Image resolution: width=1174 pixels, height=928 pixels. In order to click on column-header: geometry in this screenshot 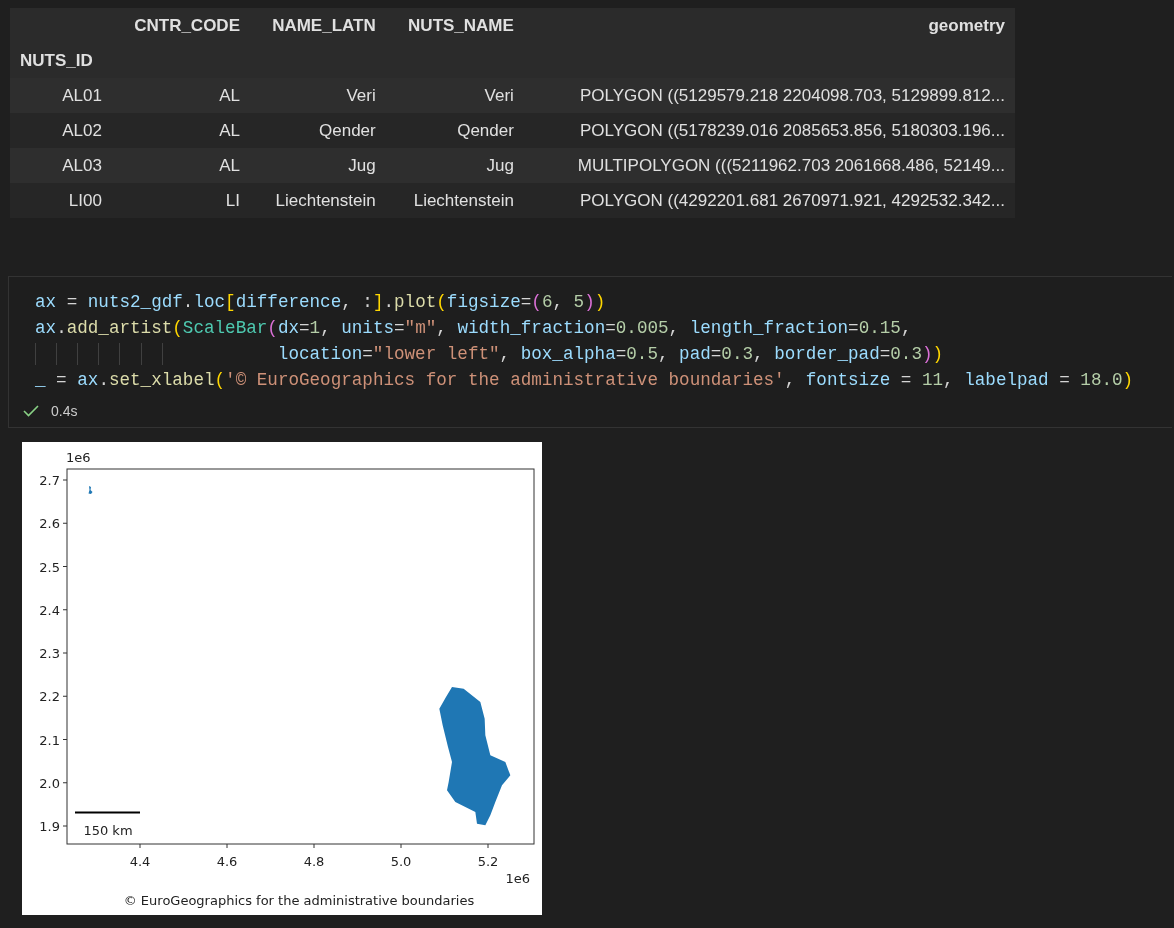, I will do `click(769, 25)`.